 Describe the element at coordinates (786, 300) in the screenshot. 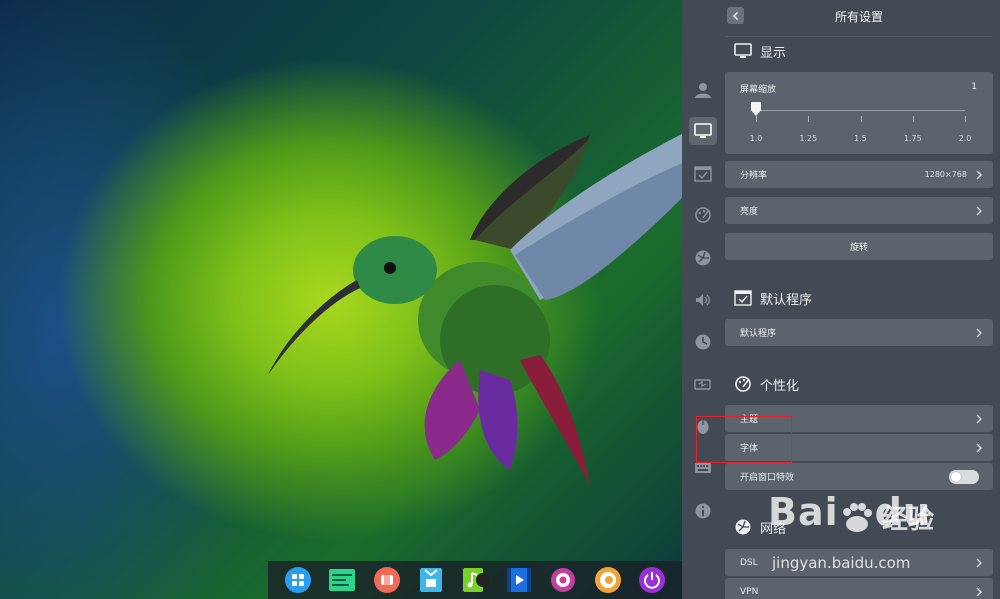

I see `section-default-apps-title: 默认程序` at that location.